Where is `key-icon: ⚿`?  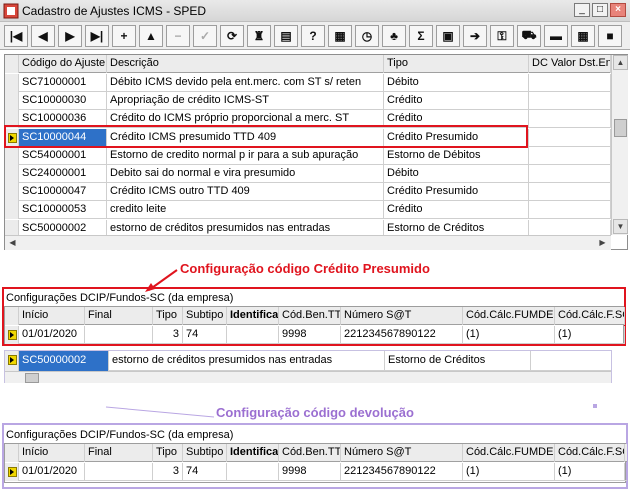 key-icon: ⚿ is located at coordinates (502, 36).